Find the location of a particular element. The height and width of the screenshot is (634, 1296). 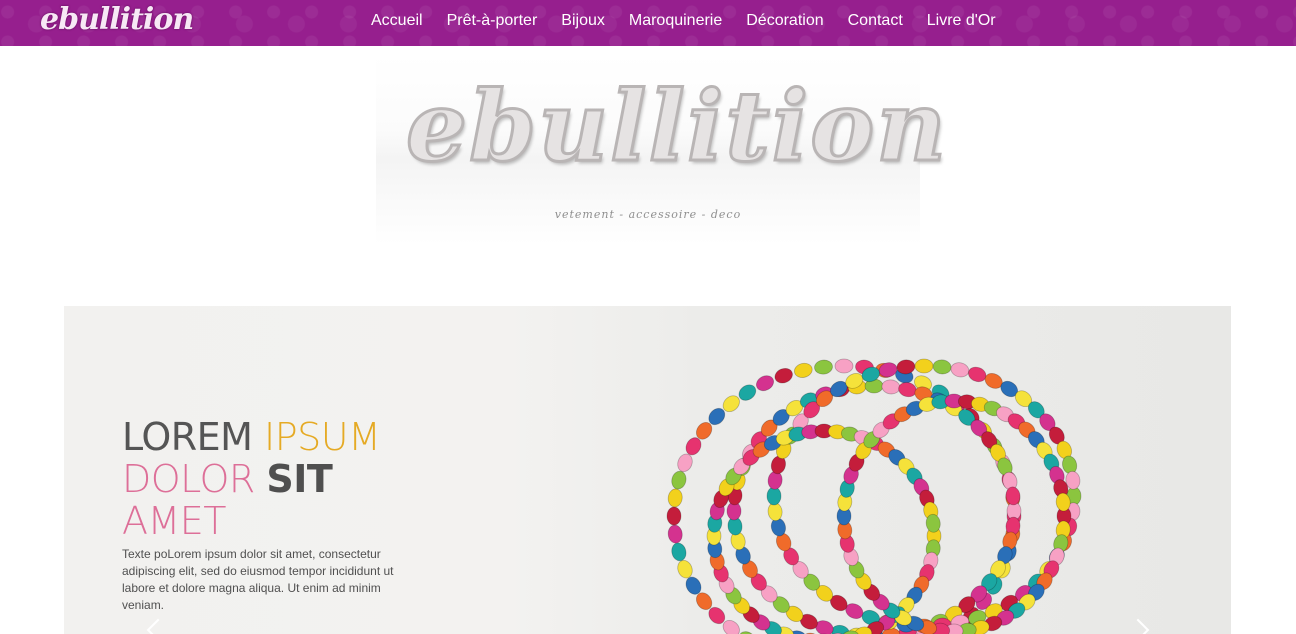

site-banner-logo: ebullition vetement - accessoire - deco is located at coordinates (662, 149).